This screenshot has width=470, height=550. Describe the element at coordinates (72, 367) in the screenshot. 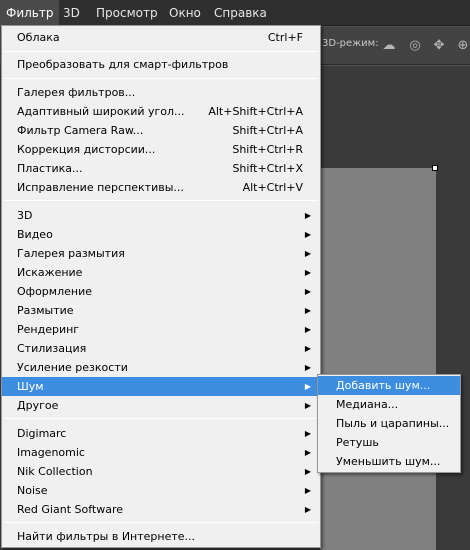

I see `menu-item-label: Усиление резкости` at that location.